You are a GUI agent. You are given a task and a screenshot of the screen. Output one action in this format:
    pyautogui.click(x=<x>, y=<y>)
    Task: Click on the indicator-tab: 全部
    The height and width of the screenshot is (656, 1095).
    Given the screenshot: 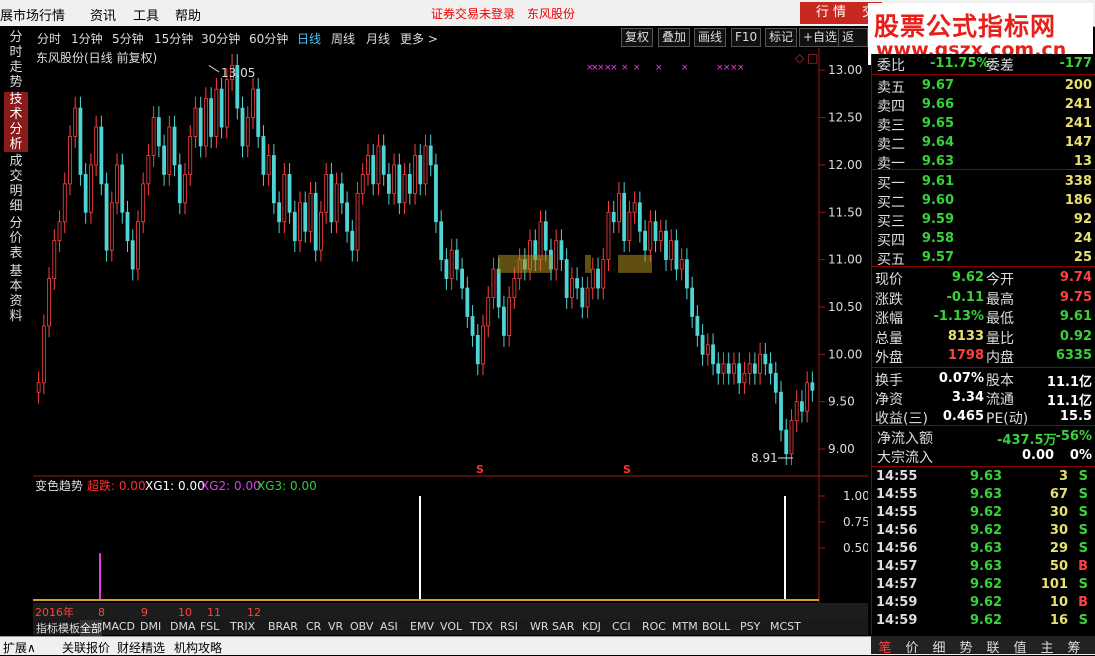 What is the action you would take?
    pyautogui.click(x=91, y=628)
    